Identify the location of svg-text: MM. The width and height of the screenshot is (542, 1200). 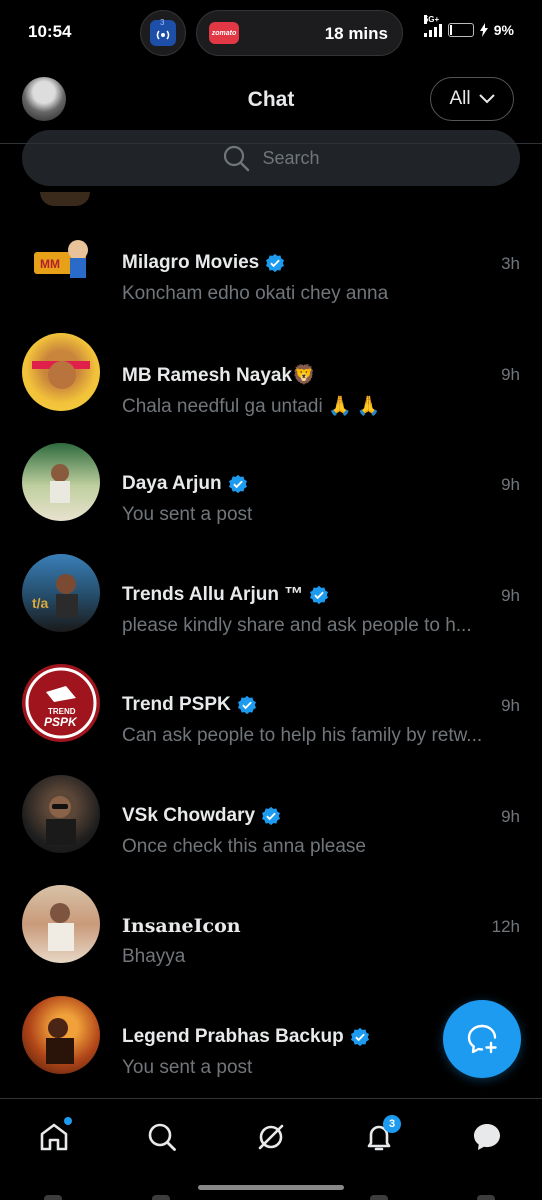
(50, 264).